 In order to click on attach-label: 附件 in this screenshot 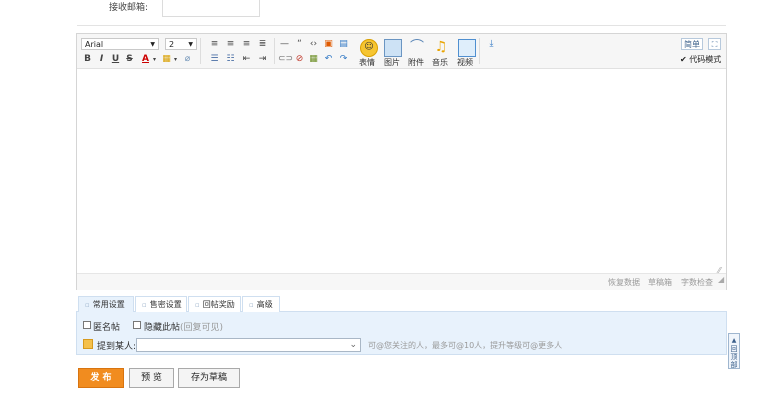, I will do `click(416, 62)`.